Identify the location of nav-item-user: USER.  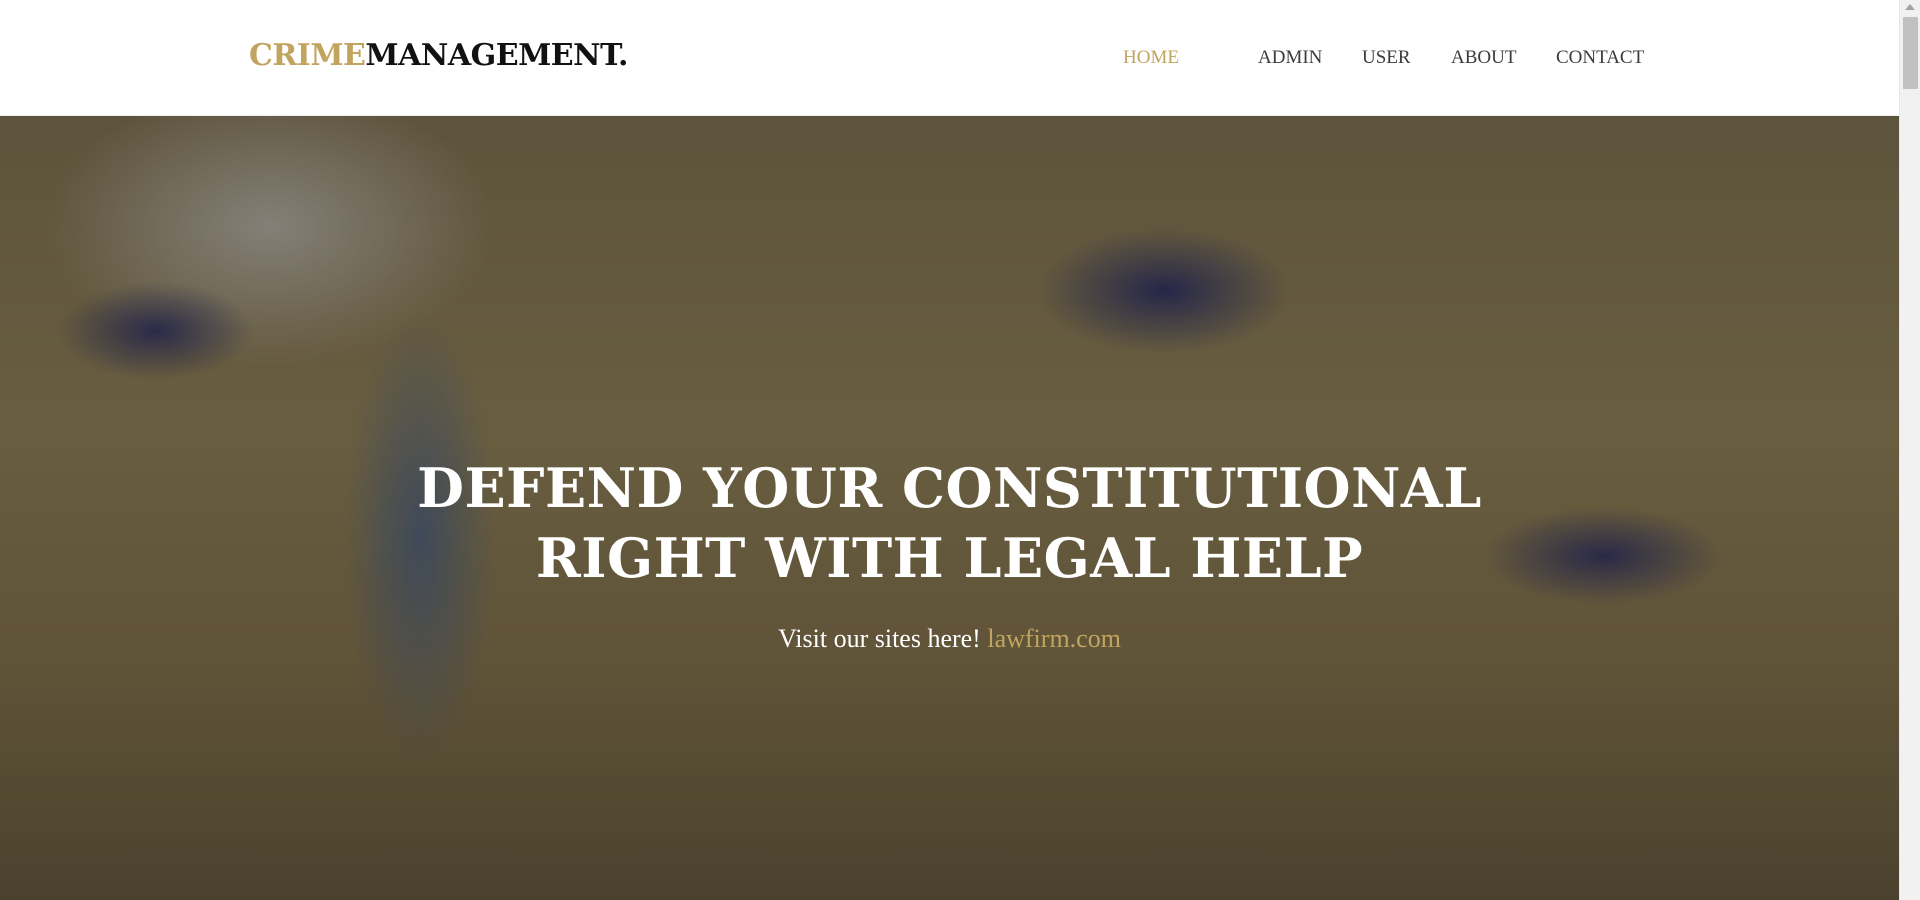
(1386, 58).